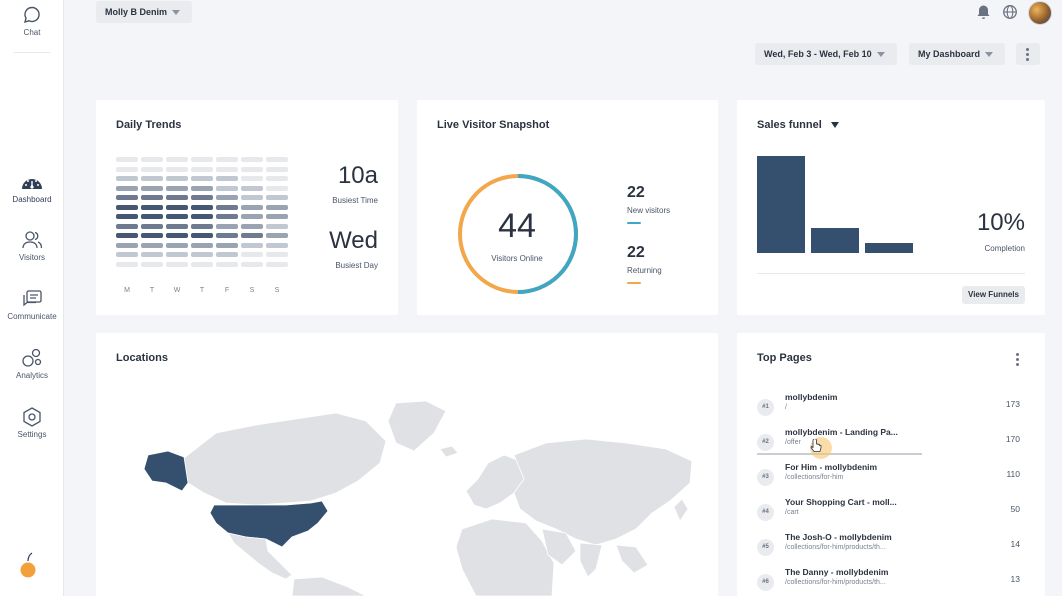  I want to click on site-select: Molly B Denim, so click(144, 12).